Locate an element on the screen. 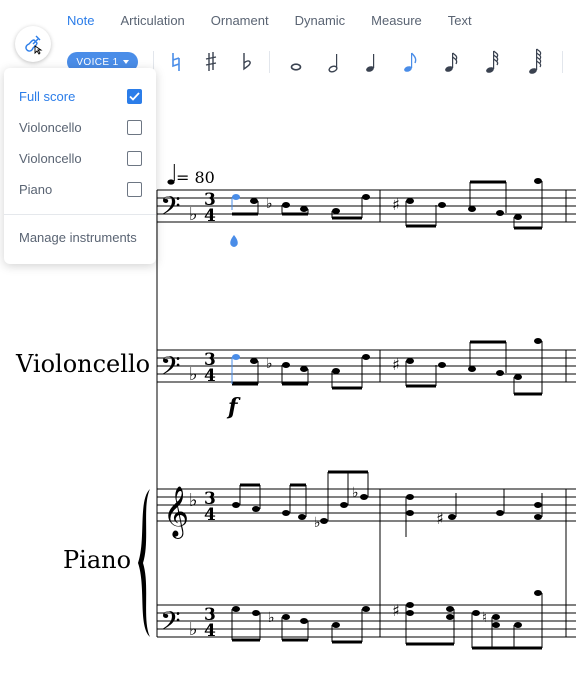  tab-text: Text is located at coordinates (460, 20).